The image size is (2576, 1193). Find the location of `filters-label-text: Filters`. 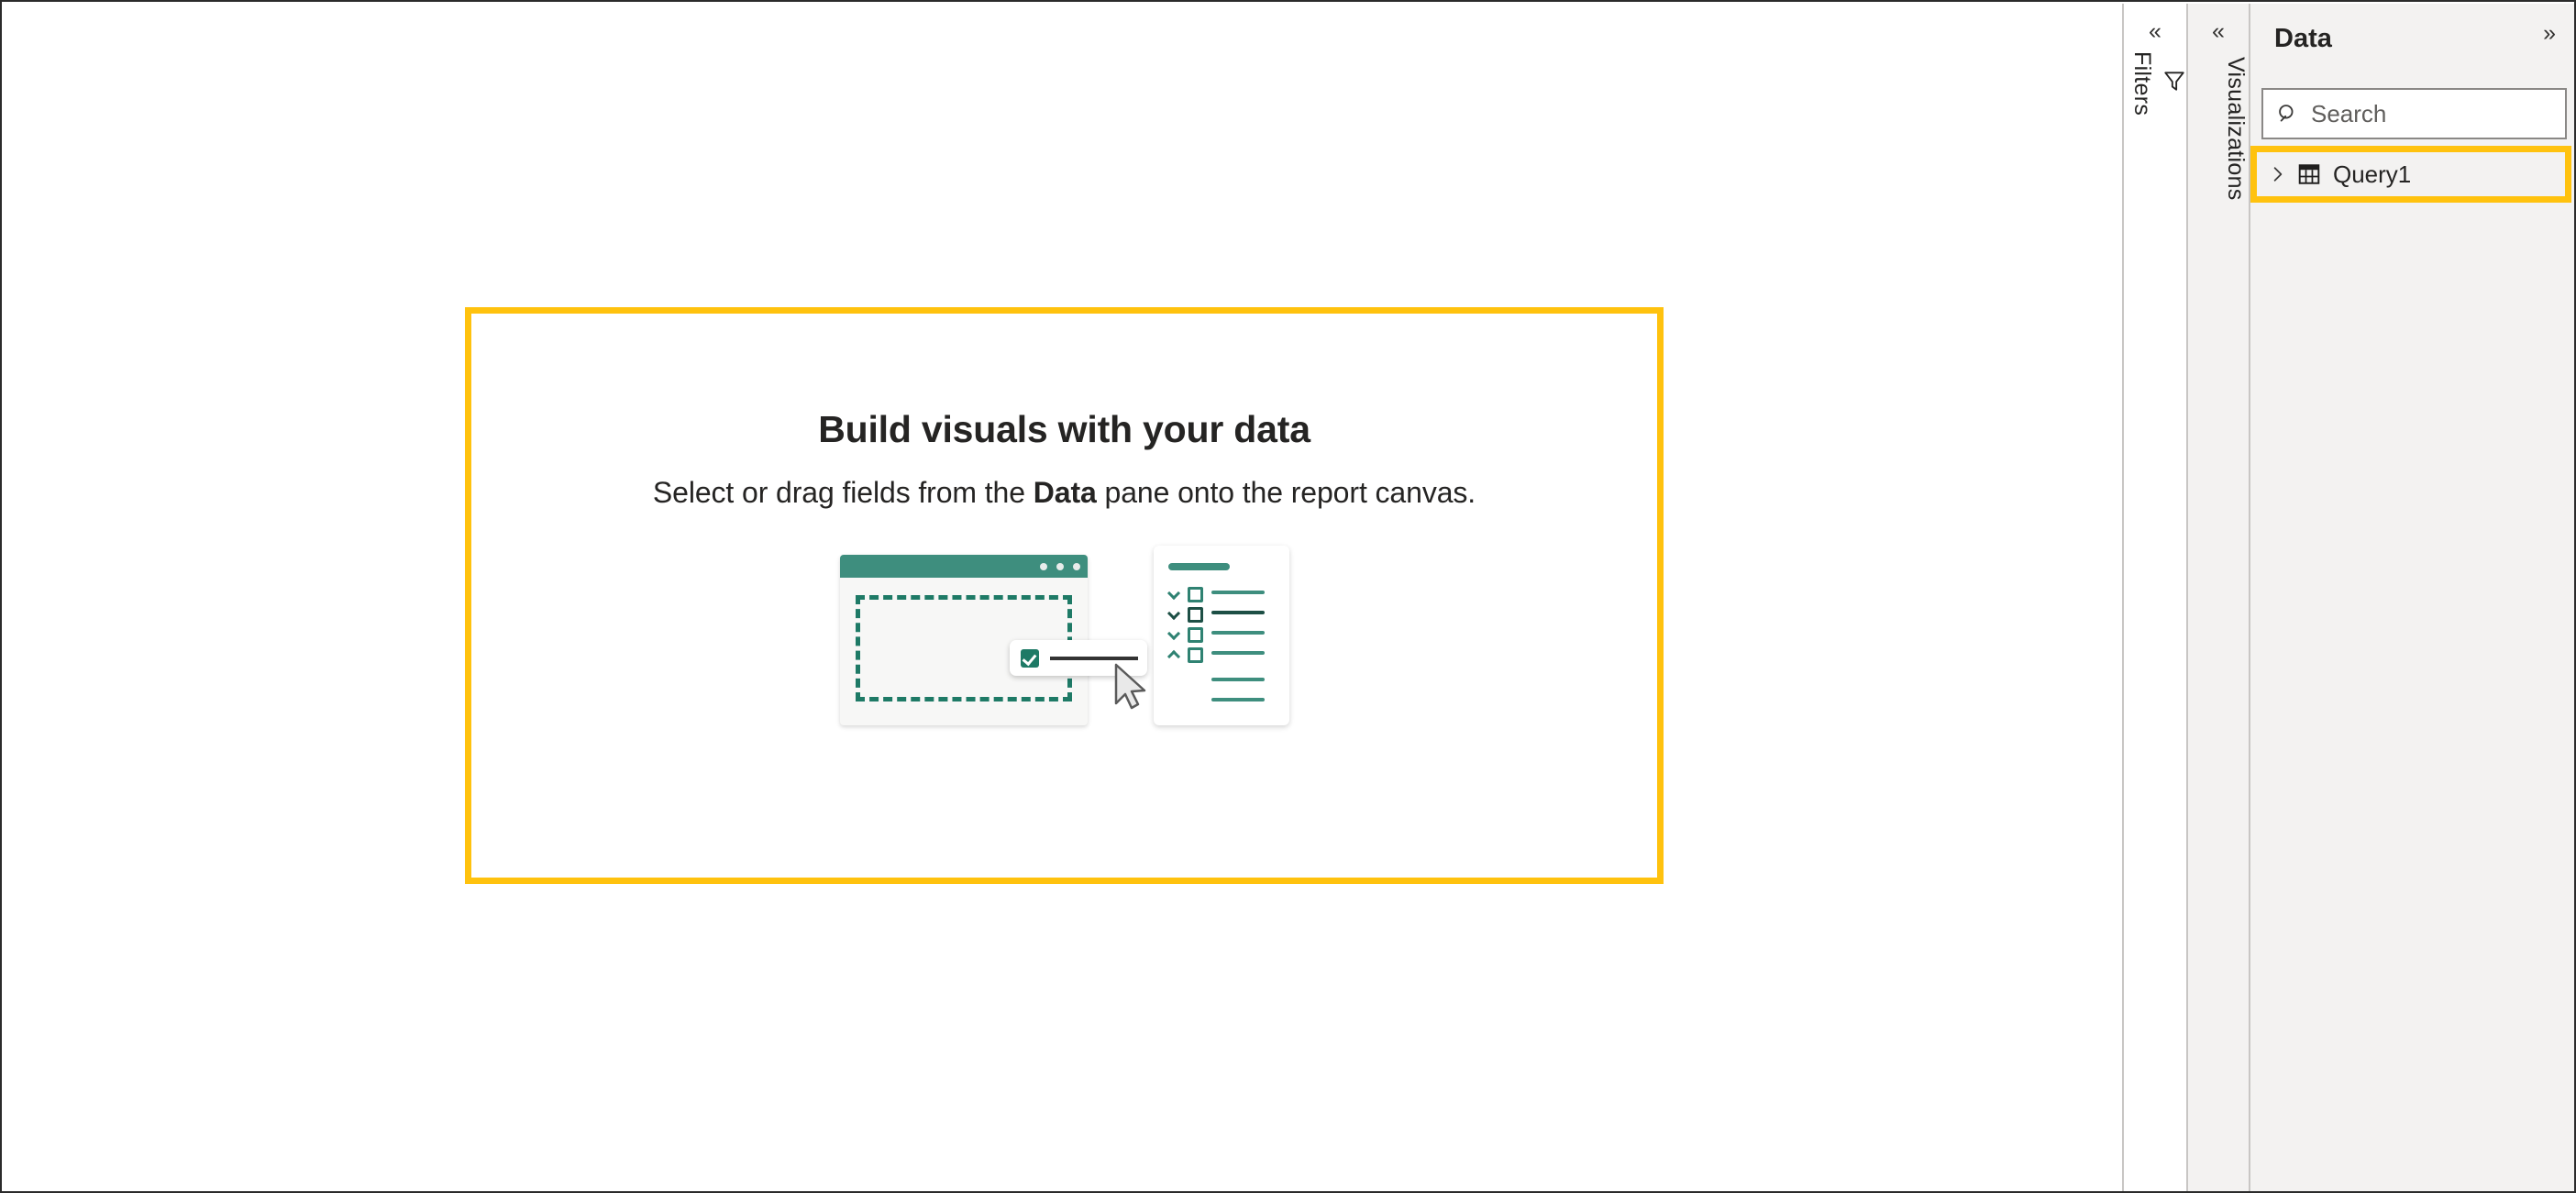

filters-label-text: Filters is located at coordinates (2142, 83).